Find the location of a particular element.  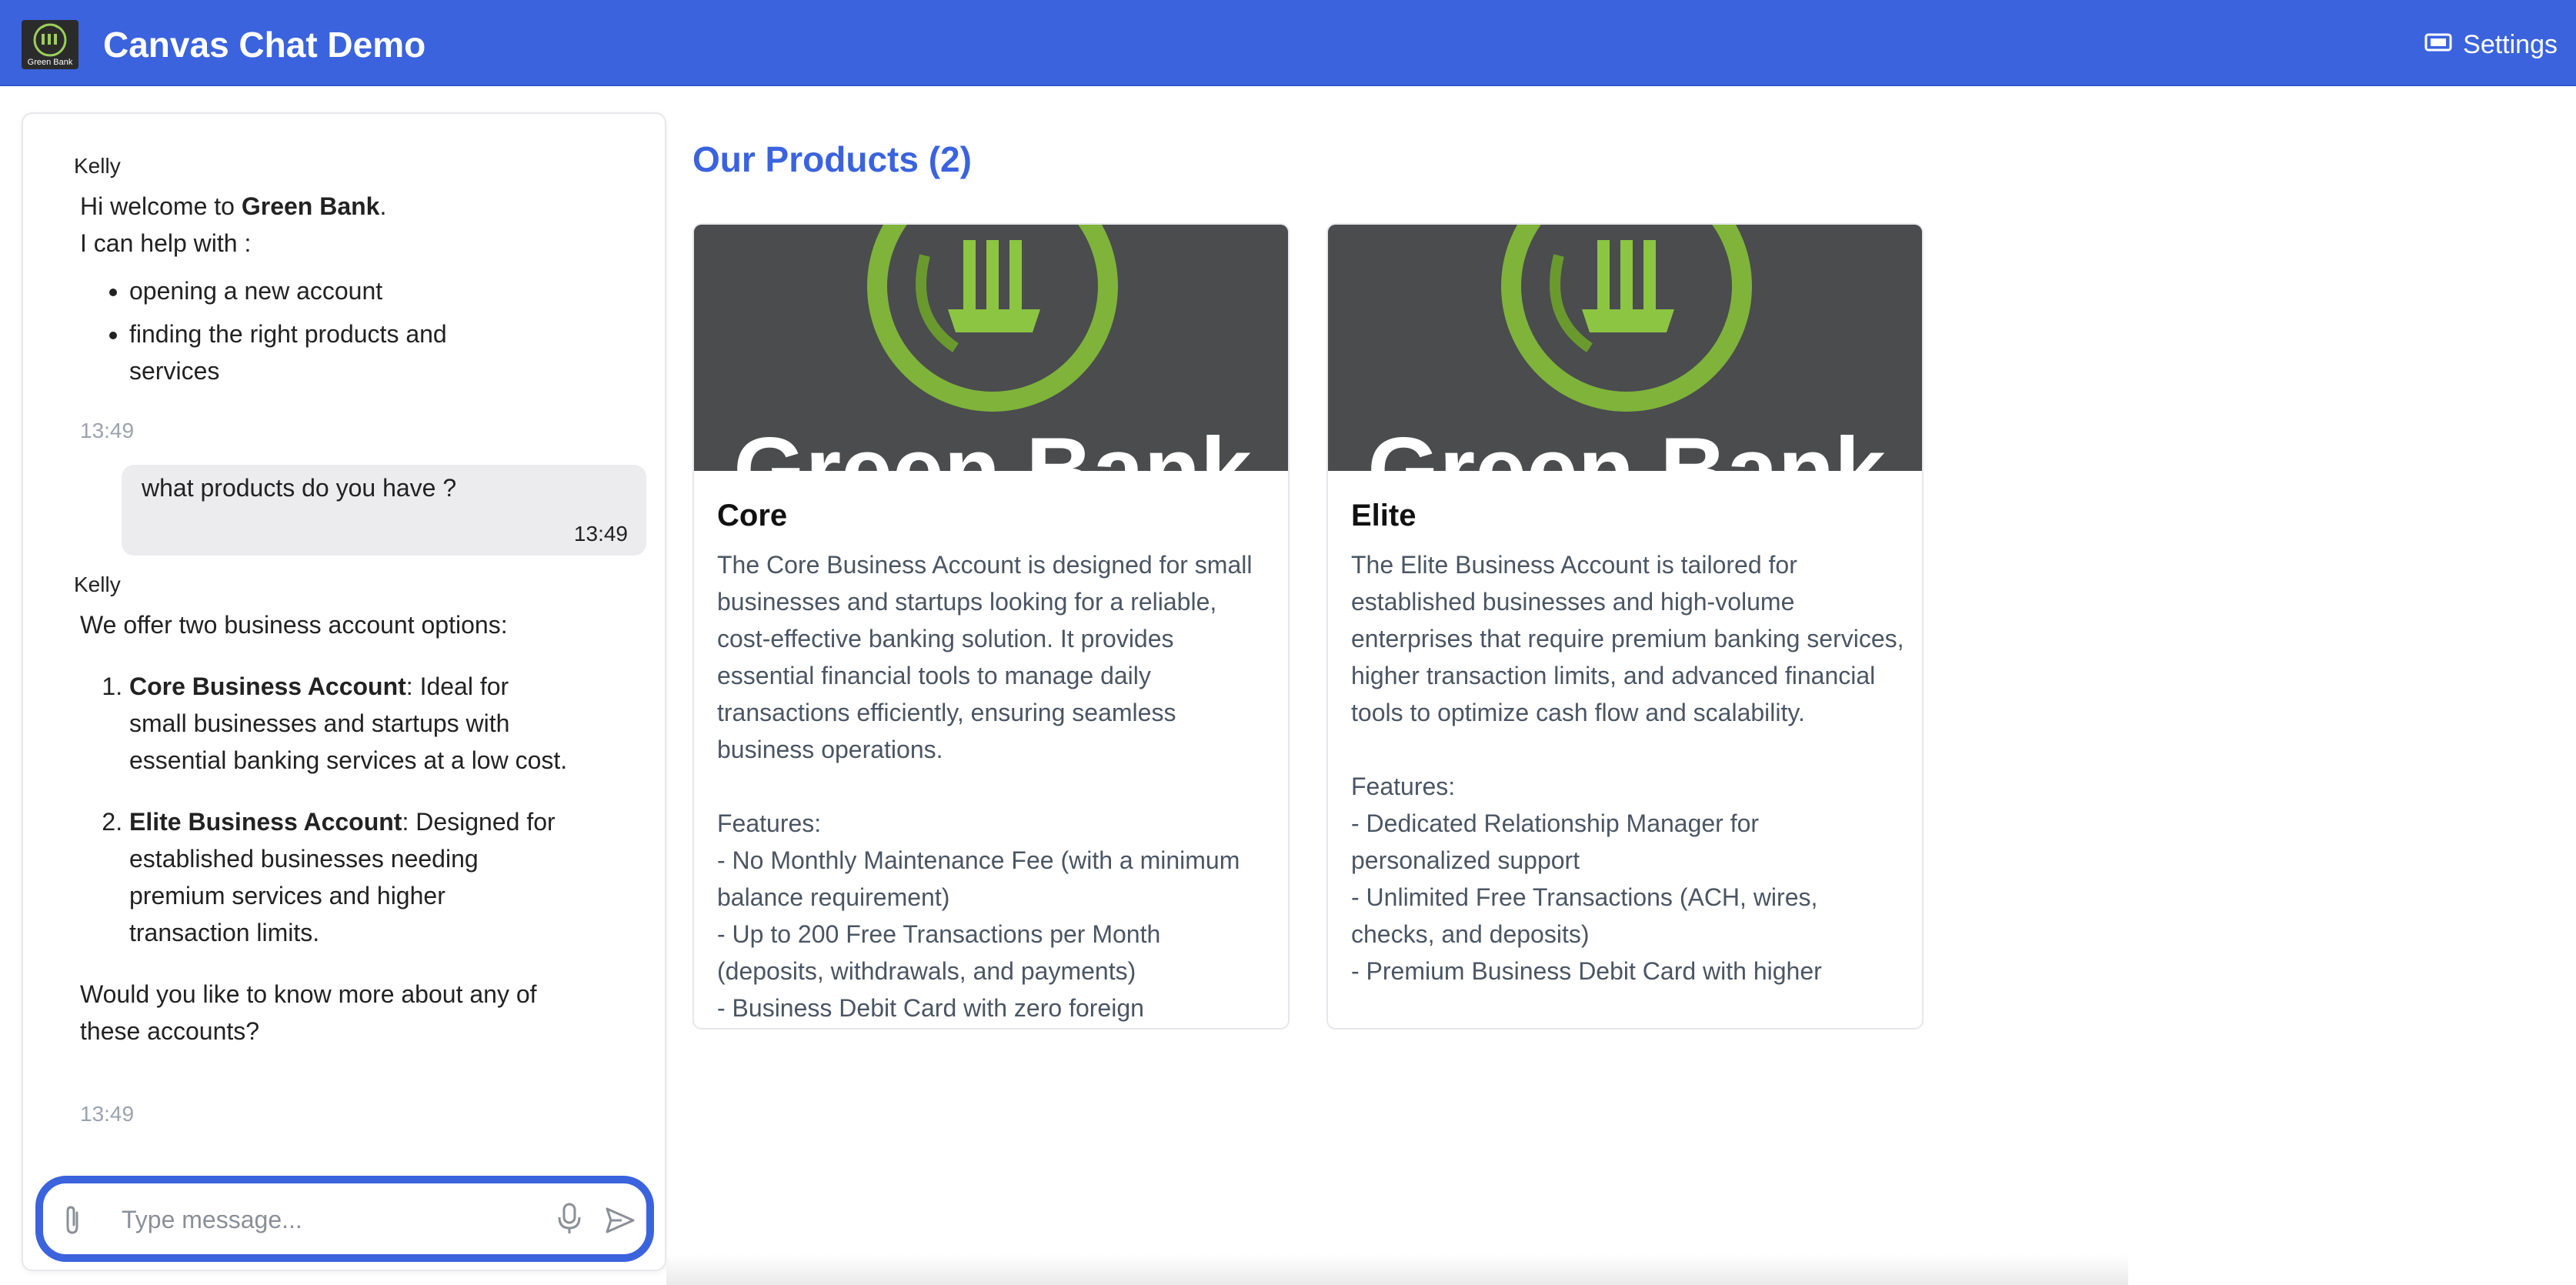

green-bank-logo: Green Bank is located at coordinates (50, 45).